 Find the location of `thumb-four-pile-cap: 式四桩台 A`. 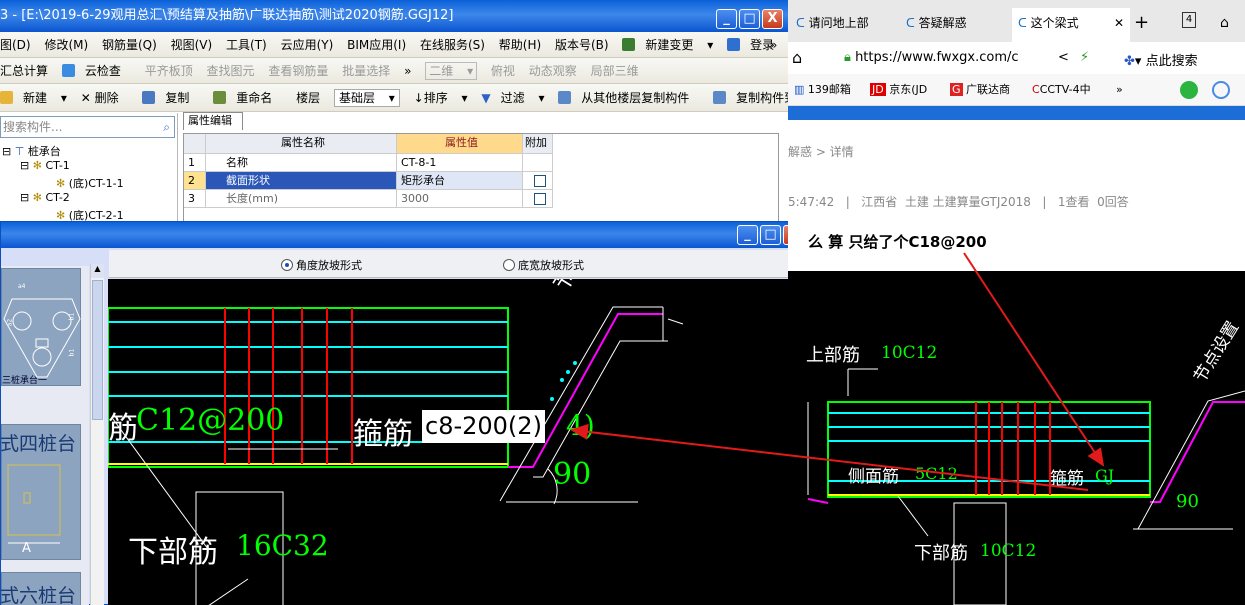

thumb-four-pile-cap: 式四桩台 A is located at coordinates (40, 492).